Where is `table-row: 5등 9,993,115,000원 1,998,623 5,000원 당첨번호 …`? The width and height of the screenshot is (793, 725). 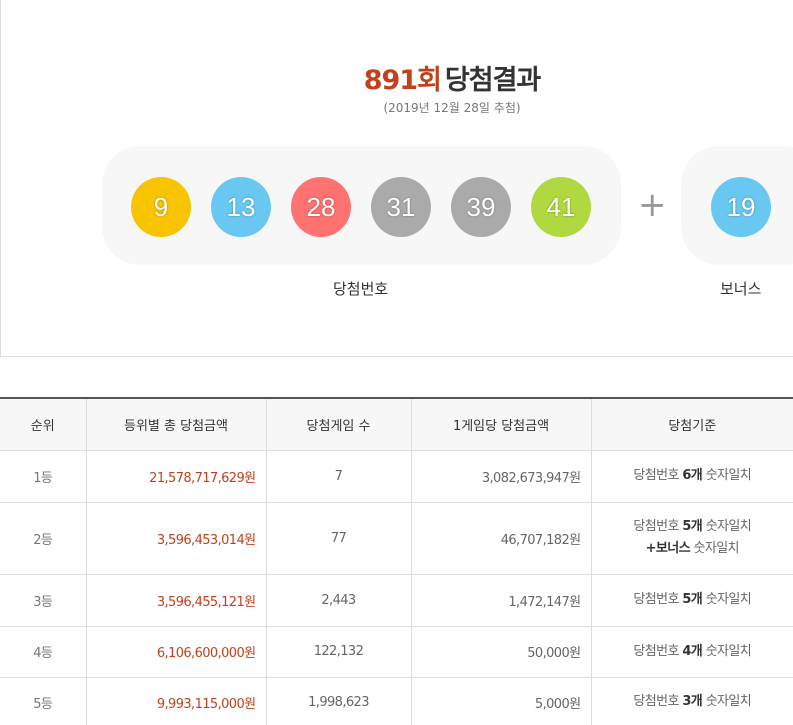 table-row: 5등 9,993,115,000원 1,998,623 5,000원 당첨번호 … is located at coordinates (396, 701).